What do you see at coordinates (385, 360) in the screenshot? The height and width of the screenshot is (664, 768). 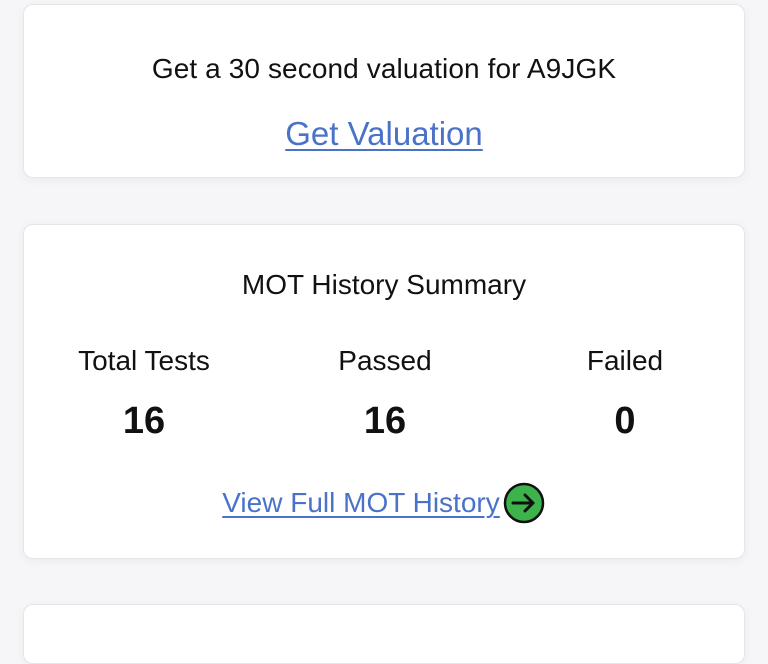 I see `stat-passed-label: Passed` at bounding box center [385, 360].